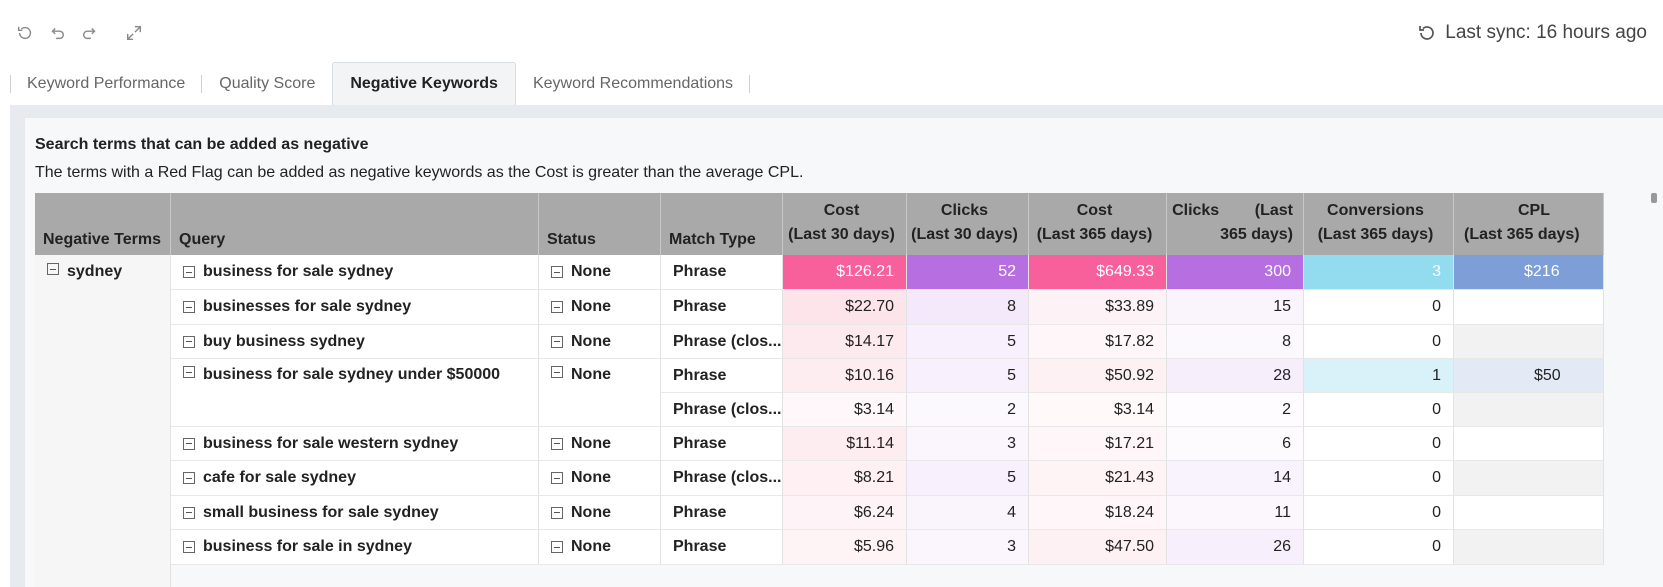 The width and height of the screenshot is (1663, 587). What do you see at coordinates (1654, 198) in the screenshot?
I see `horizontal-scrollbar` at bounding box center [1654, 198].